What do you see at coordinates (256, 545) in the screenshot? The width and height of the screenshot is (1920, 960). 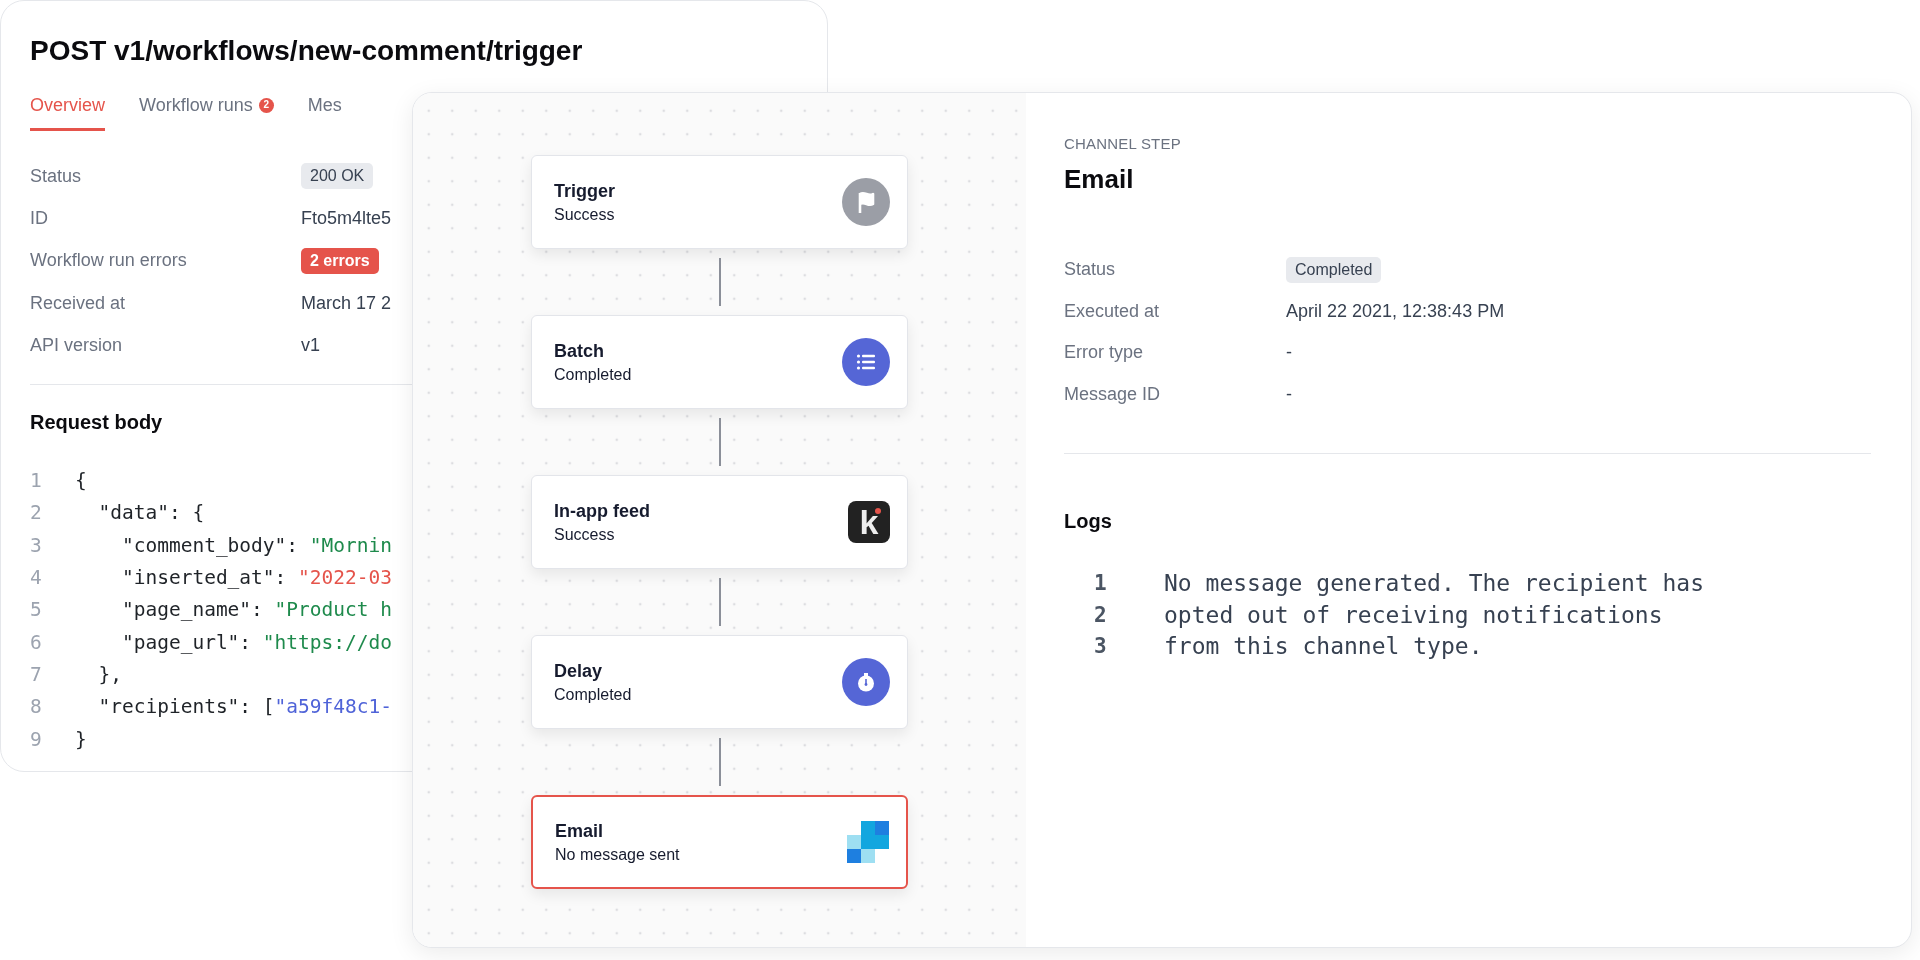 I see `code-line: "comment_body": "Mornin` at bounding box center [256, 545].